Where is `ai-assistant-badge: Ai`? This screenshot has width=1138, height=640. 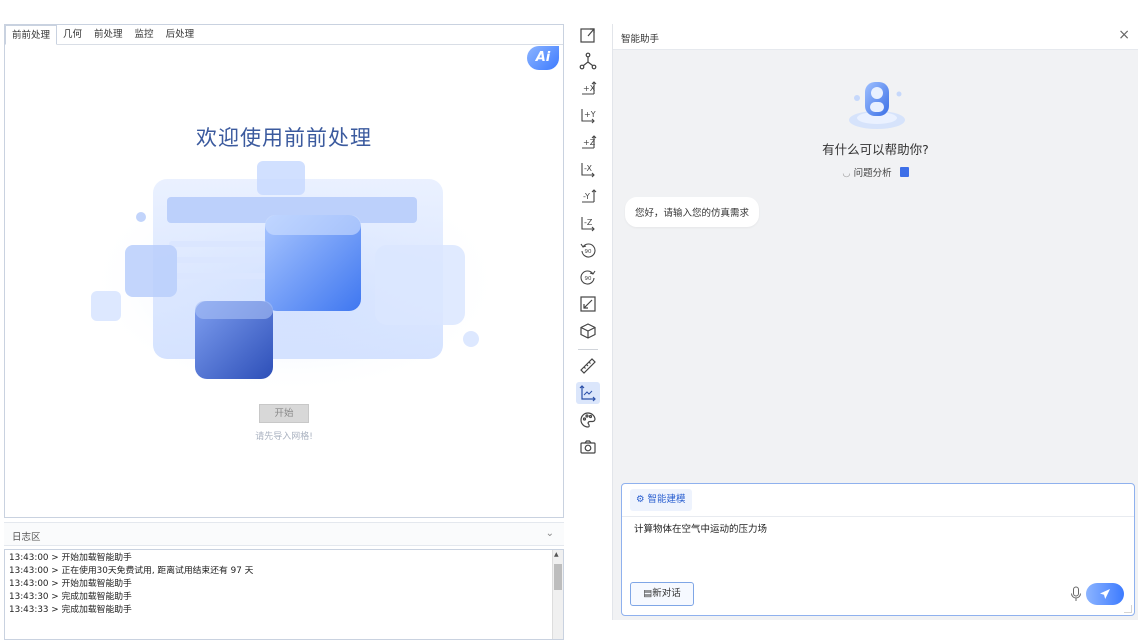 ai-assistant-badge: Ai is located at coordinates (543, 58).